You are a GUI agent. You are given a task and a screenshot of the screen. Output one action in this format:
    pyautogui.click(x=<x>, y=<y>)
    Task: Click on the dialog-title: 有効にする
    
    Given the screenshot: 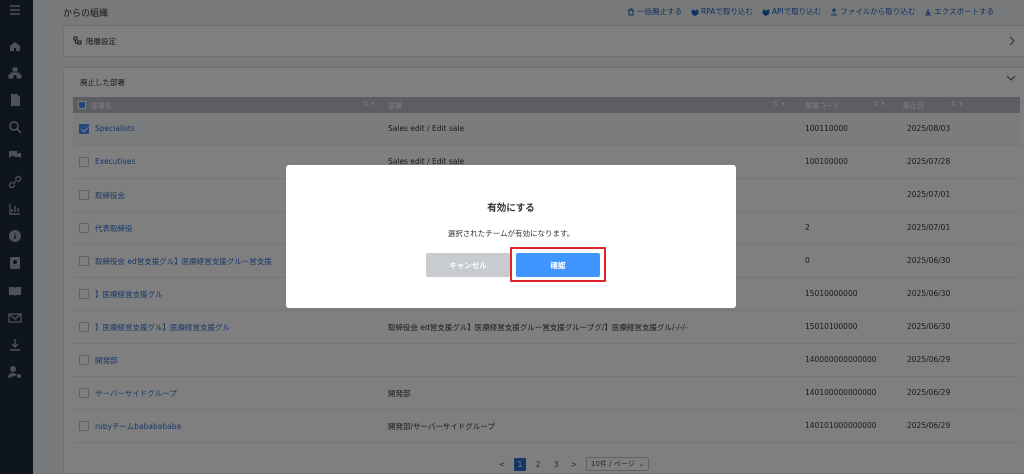 What is the action you would take?
    pyautogui.click(x=511, y=208)
    